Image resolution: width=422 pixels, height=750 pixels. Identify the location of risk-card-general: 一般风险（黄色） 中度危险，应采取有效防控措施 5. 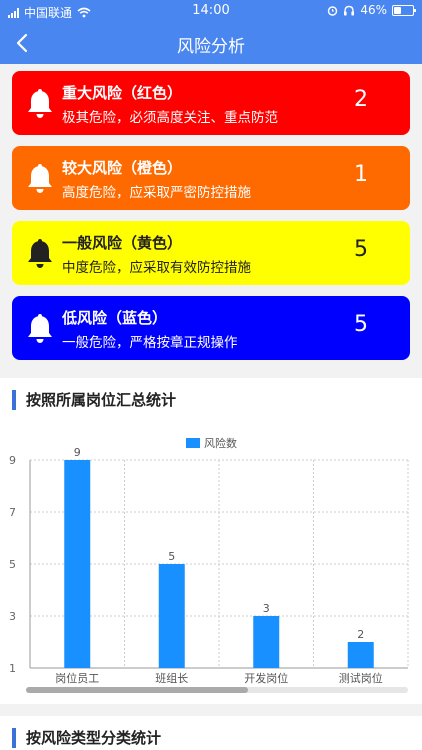
(211, 253).